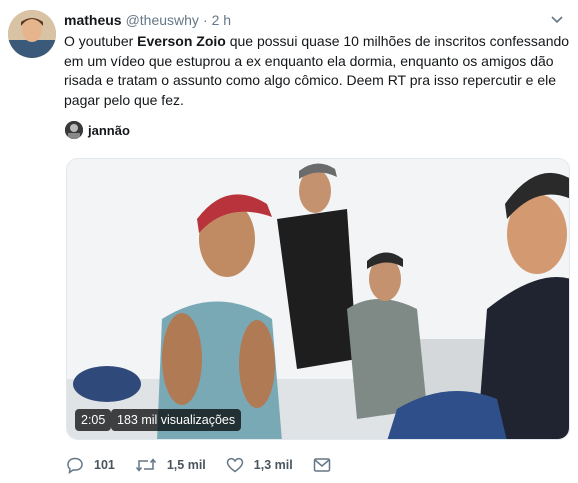  Describe the element at coordinates (321, 465) in the screenshot. I see `envelope-icon` at that location.